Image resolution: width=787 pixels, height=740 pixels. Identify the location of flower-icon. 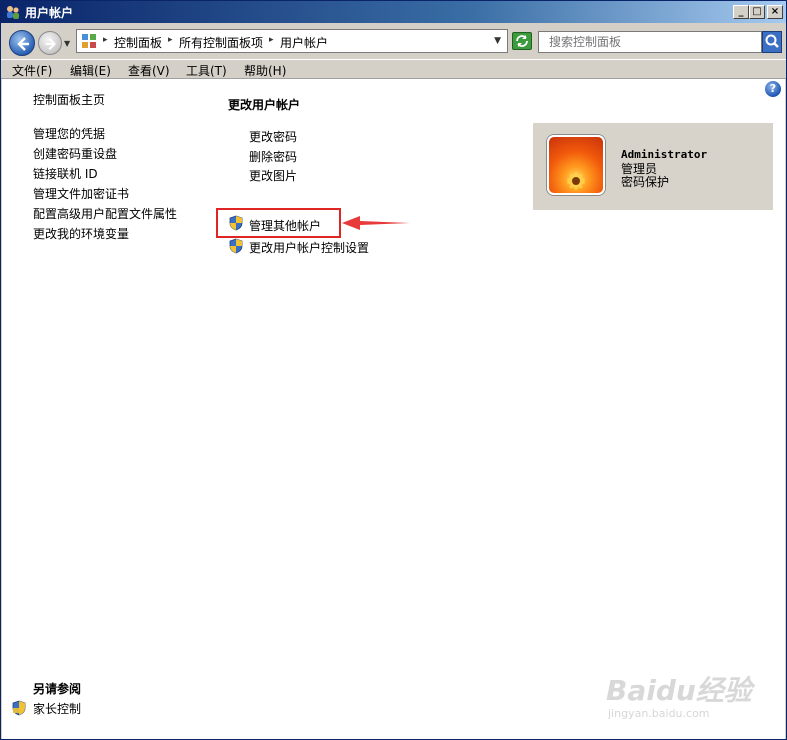
(576, 181).